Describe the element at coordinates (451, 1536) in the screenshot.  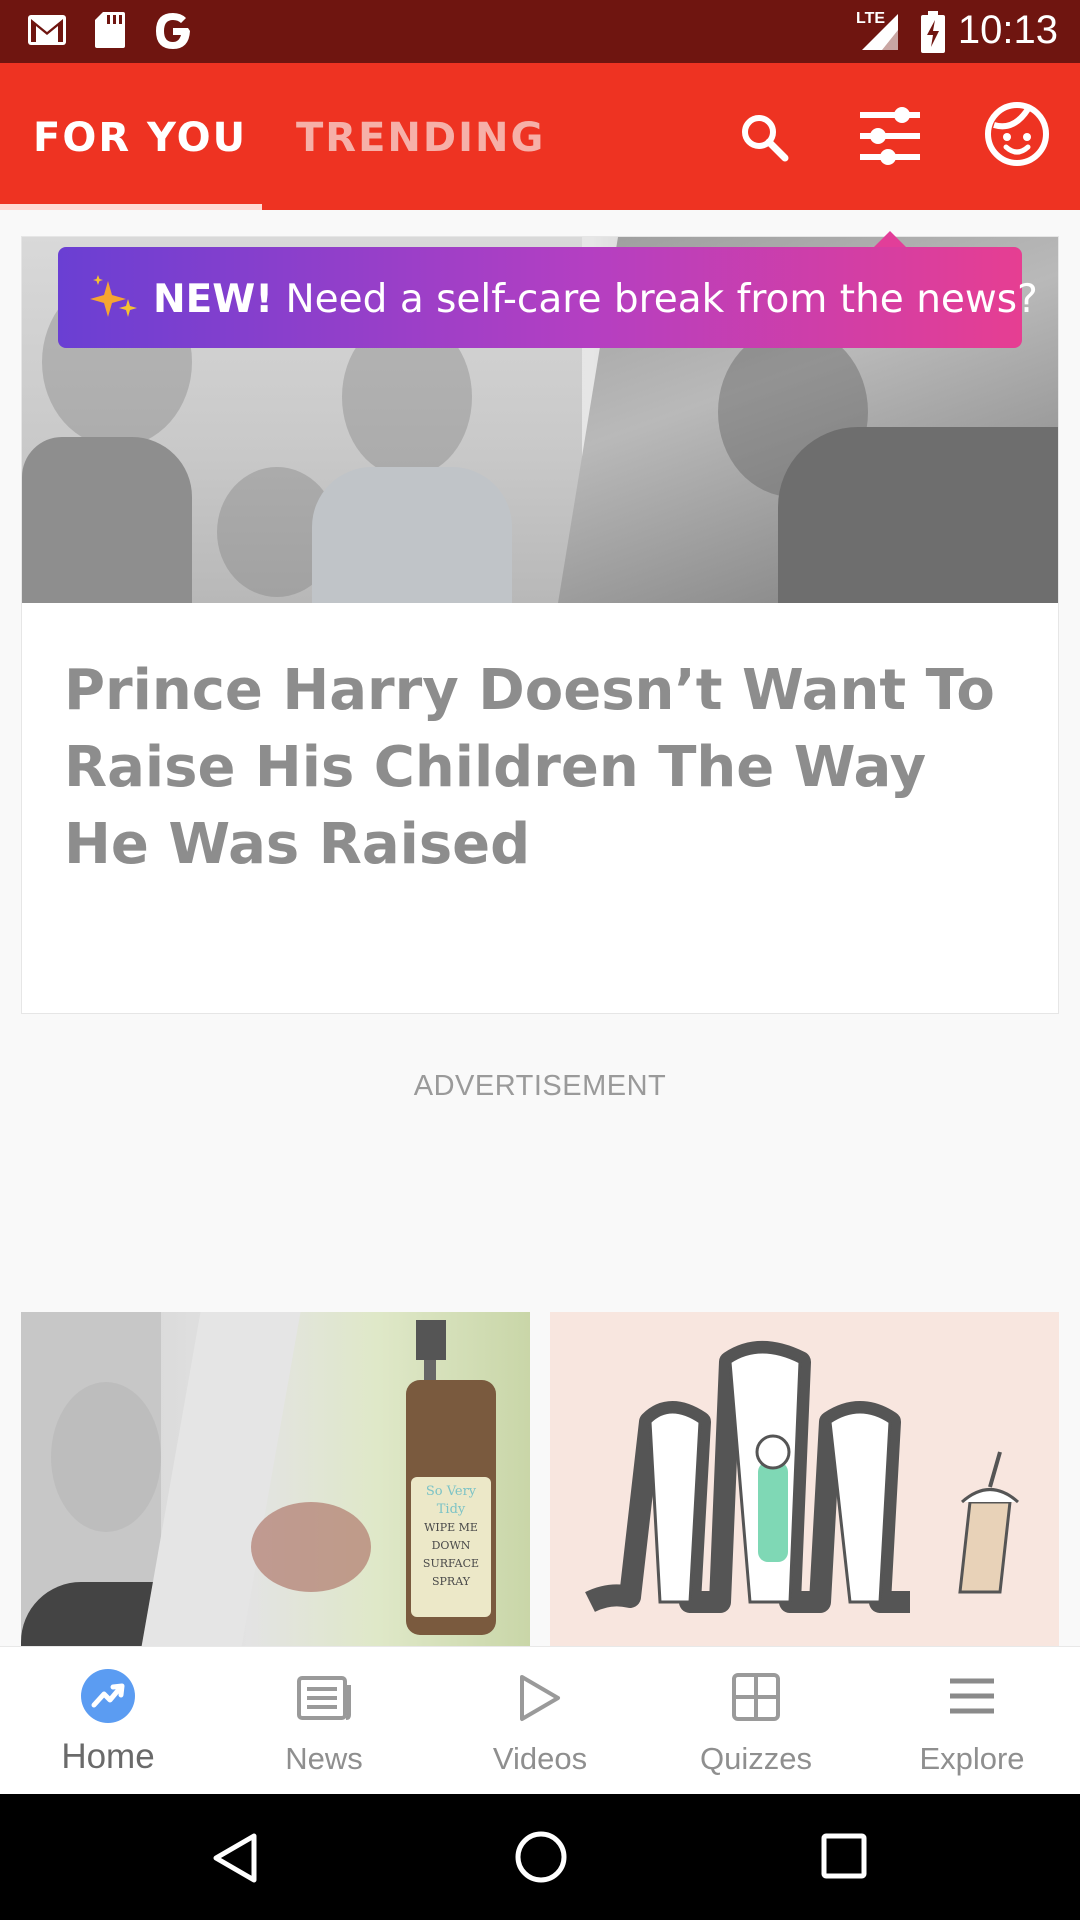
I see `product-name: WIPE ME DOWN` at that location.